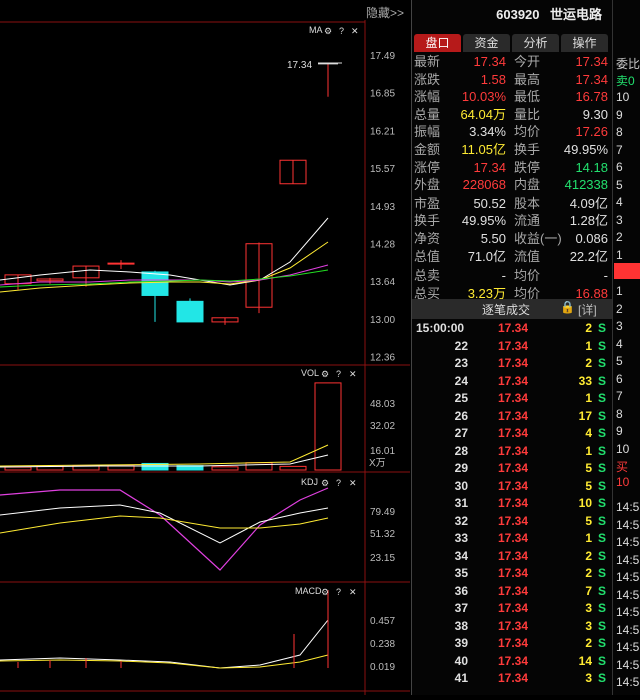 This screenshot has width=640, height=700. I want to click on price-marker, so click(627, 271).